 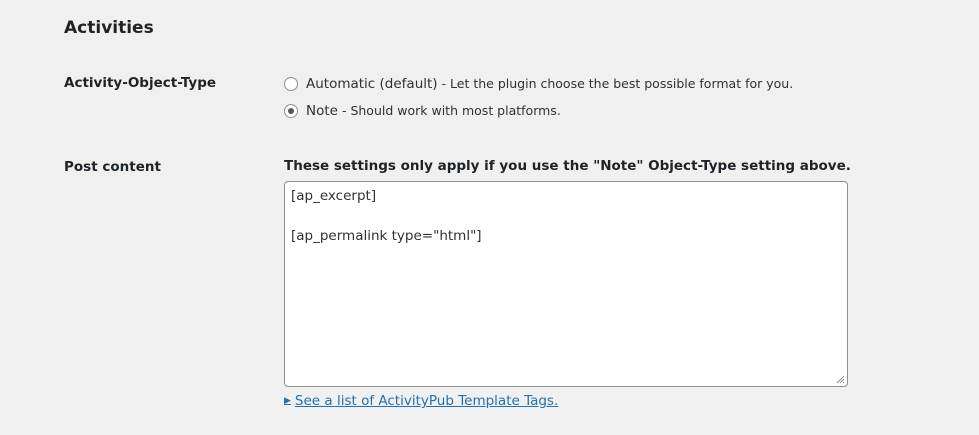 What do you see at coordinates (840, 379) in the screenshot?
I see `resize-grip-icon` at bounding box center [840, 379].